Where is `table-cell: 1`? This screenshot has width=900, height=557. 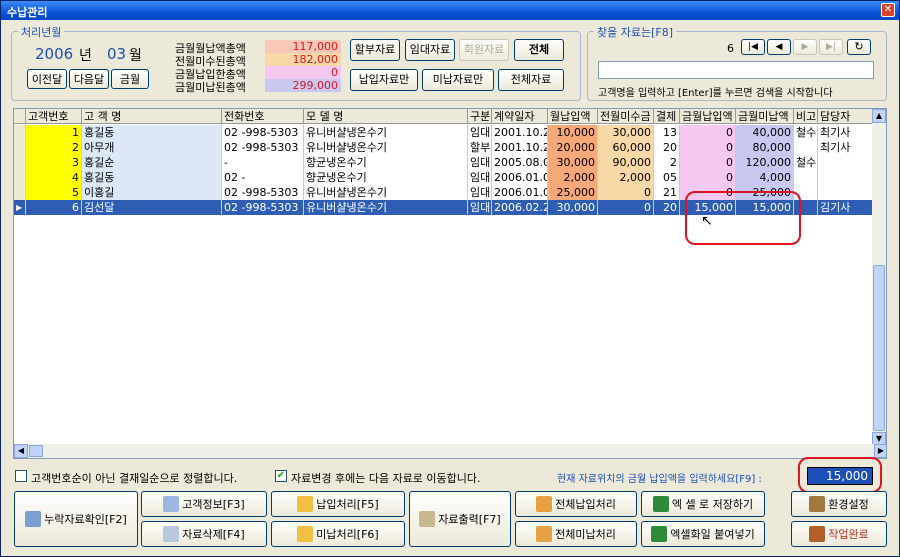
table-cell: 1 is located at coordinates (54, 132).